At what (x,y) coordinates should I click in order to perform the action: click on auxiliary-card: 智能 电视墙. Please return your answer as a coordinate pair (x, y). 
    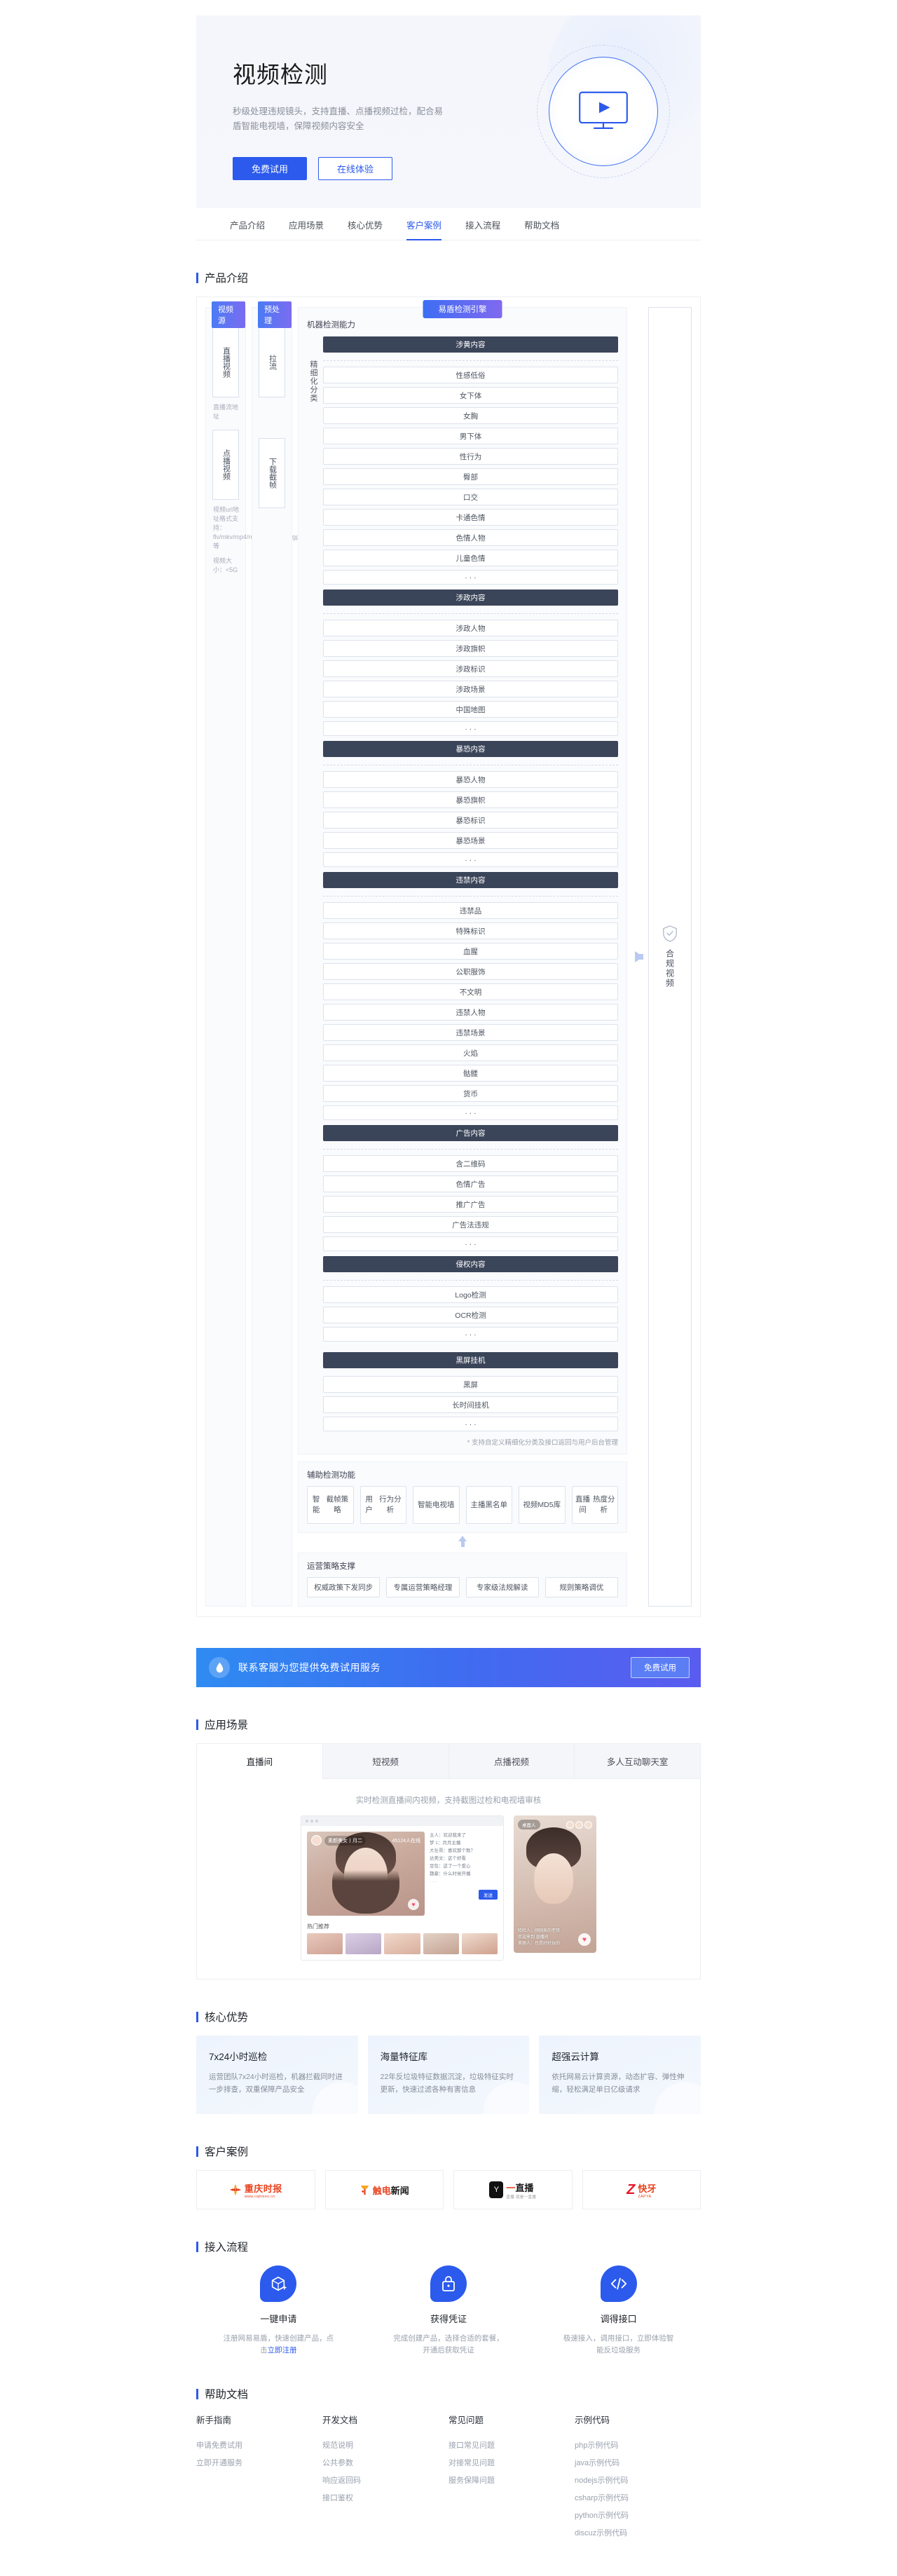
    Looking at the image, I should click on (436, 1505).